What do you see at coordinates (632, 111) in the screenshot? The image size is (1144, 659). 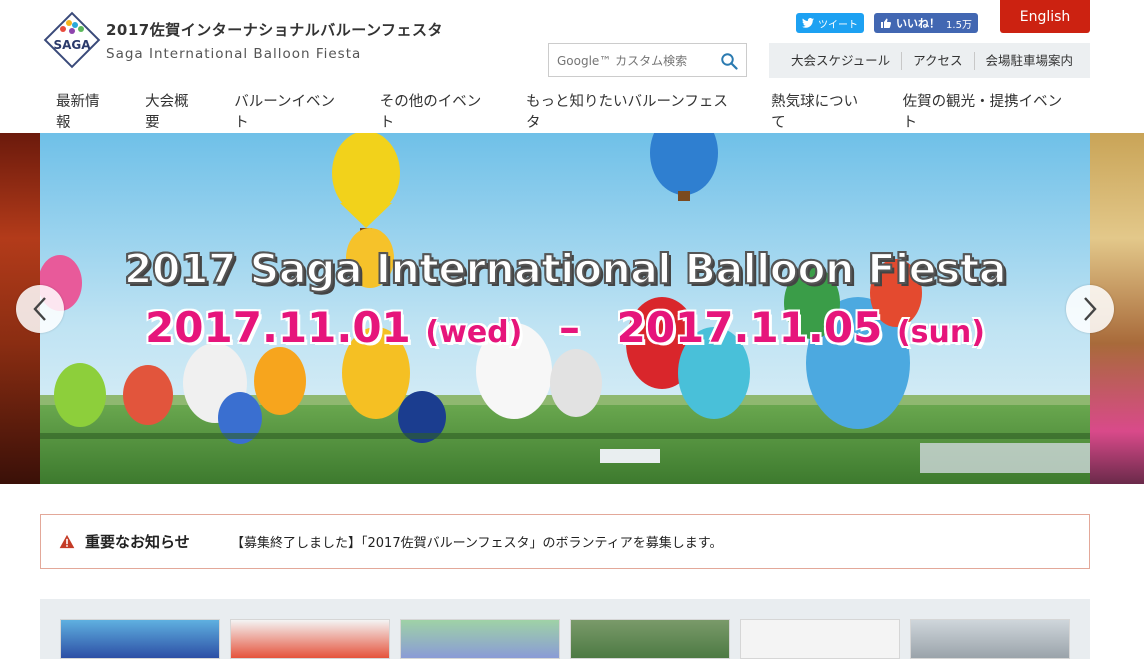 I see `nav-item-learn-more: もっと知りたいバルーンフェスタ` at bounding box center [632, 111].